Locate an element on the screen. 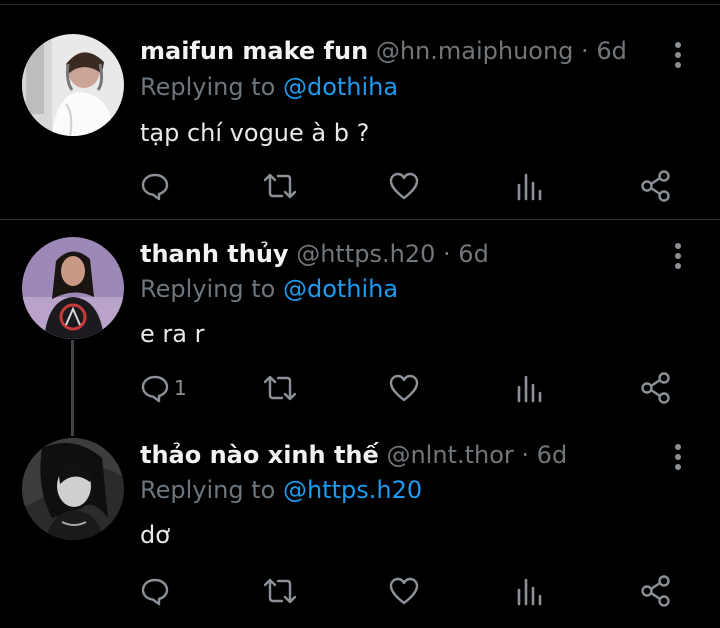 This screenshot has width=720, height=628. action-bar: 1 is located at coordinates (410, 388).